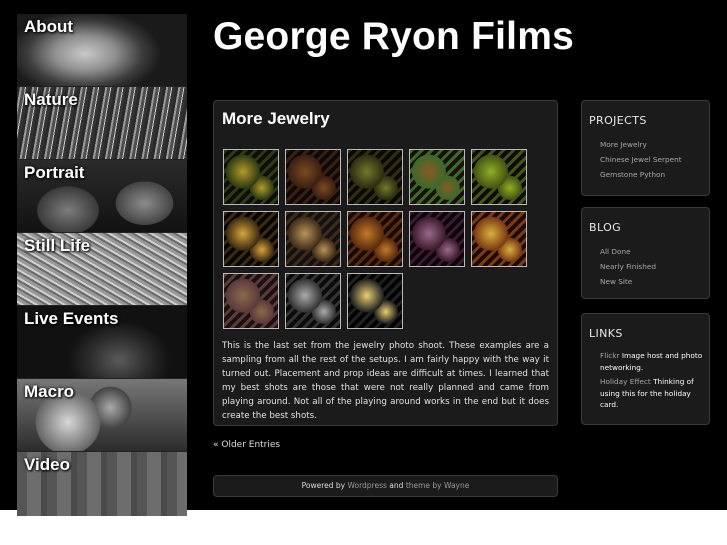 The height and width of the screenshot is (545, 727). I want to click on nav-item-still-life: Still Life, so click(102, 269).